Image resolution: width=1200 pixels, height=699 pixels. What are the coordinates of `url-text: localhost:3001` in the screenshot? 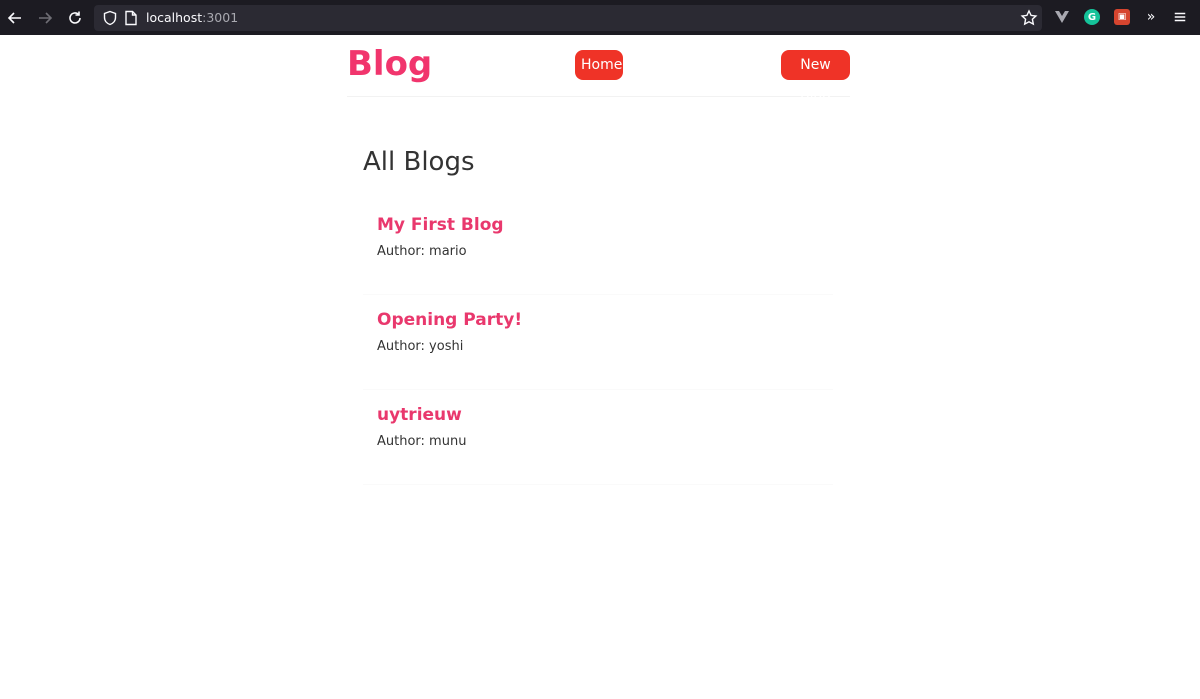 It's located at (192, 18).